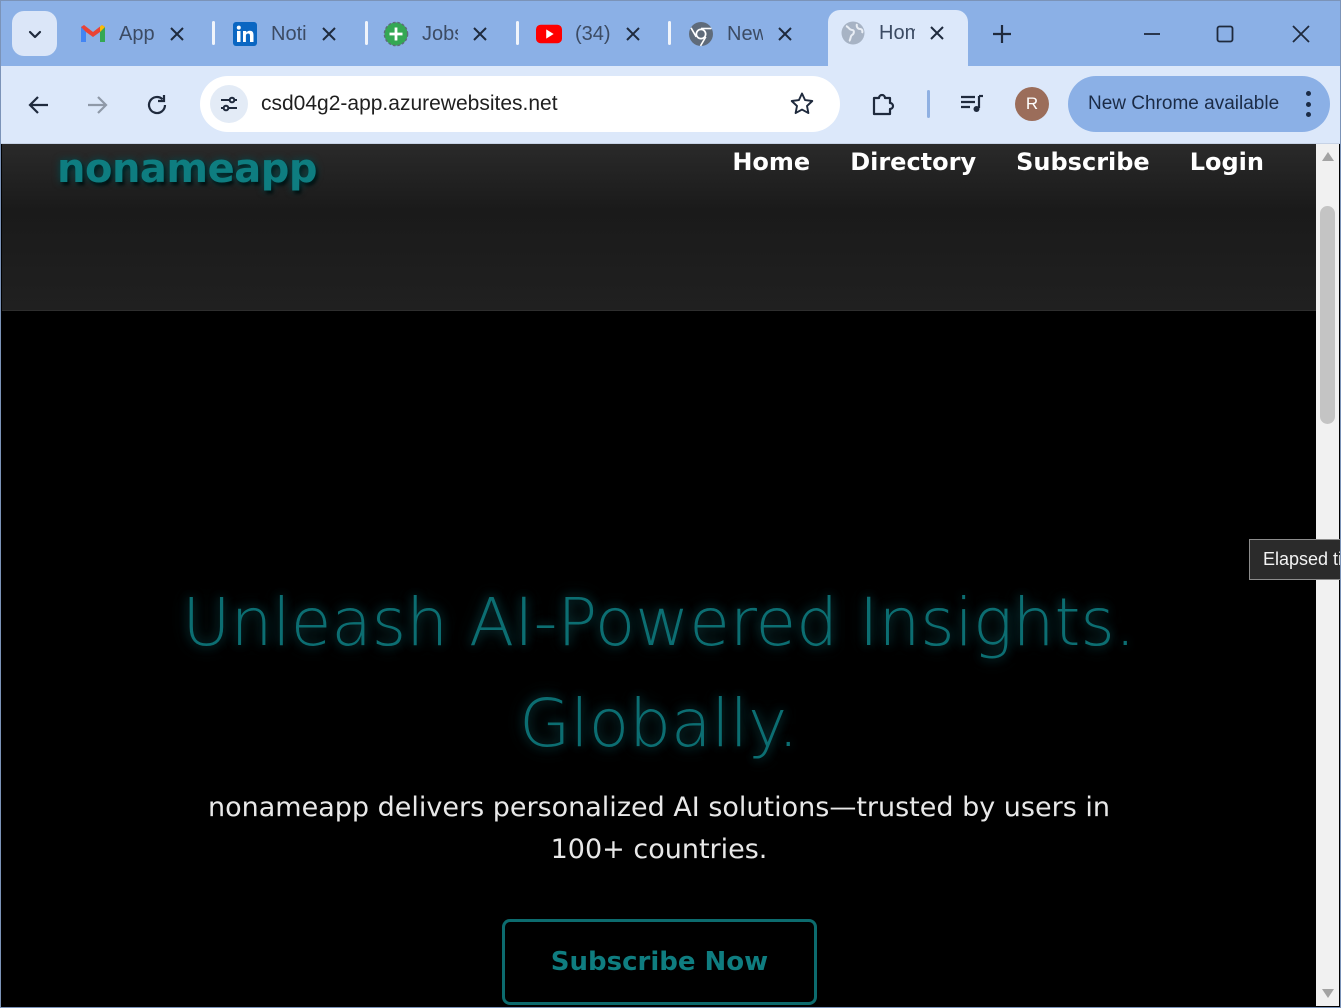 This screenshot has height=1008, width=1341. I want to click on chrome-icon, so click(701, 34).